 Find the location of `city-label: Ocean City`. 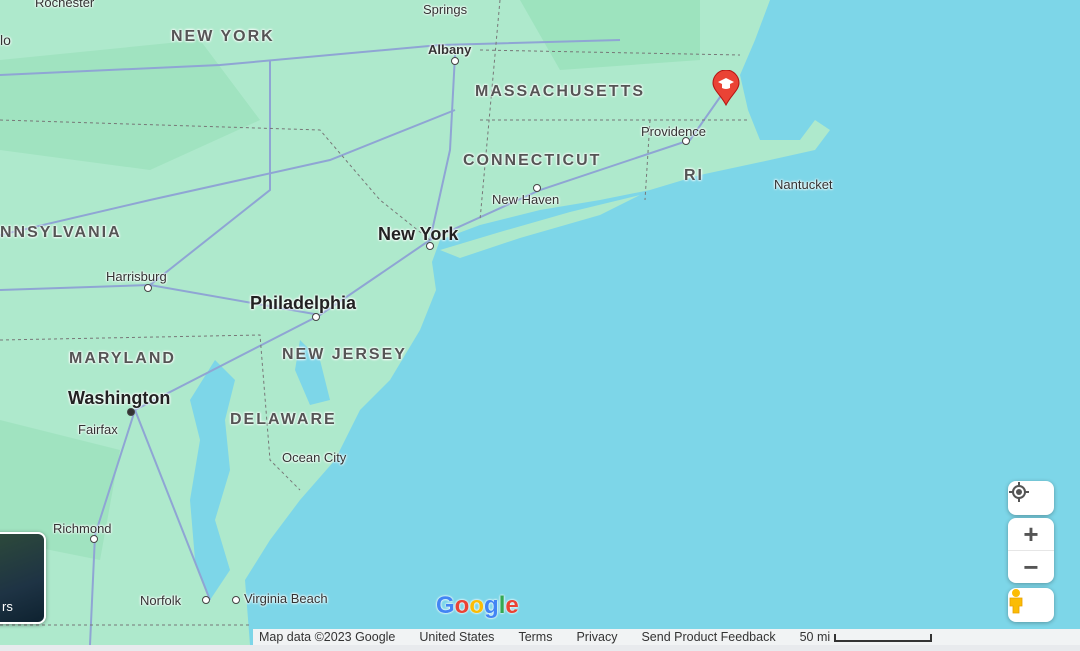

city-label: Ocean City is located at coordinates (314, 457).